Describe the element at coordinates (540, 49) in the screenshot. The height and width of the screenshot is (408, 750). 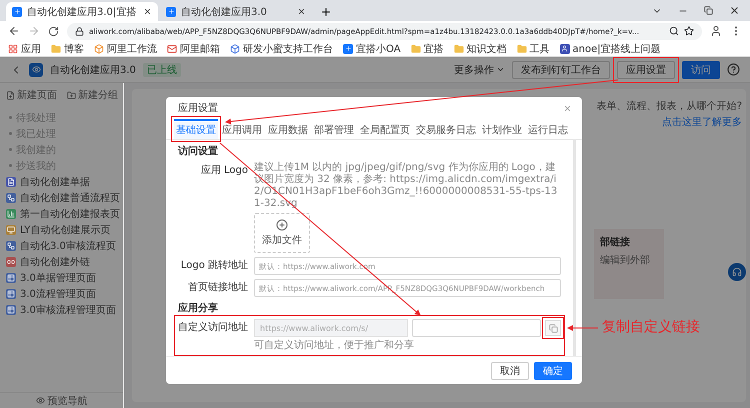
I see `bookmark-link: 工具` at that location.